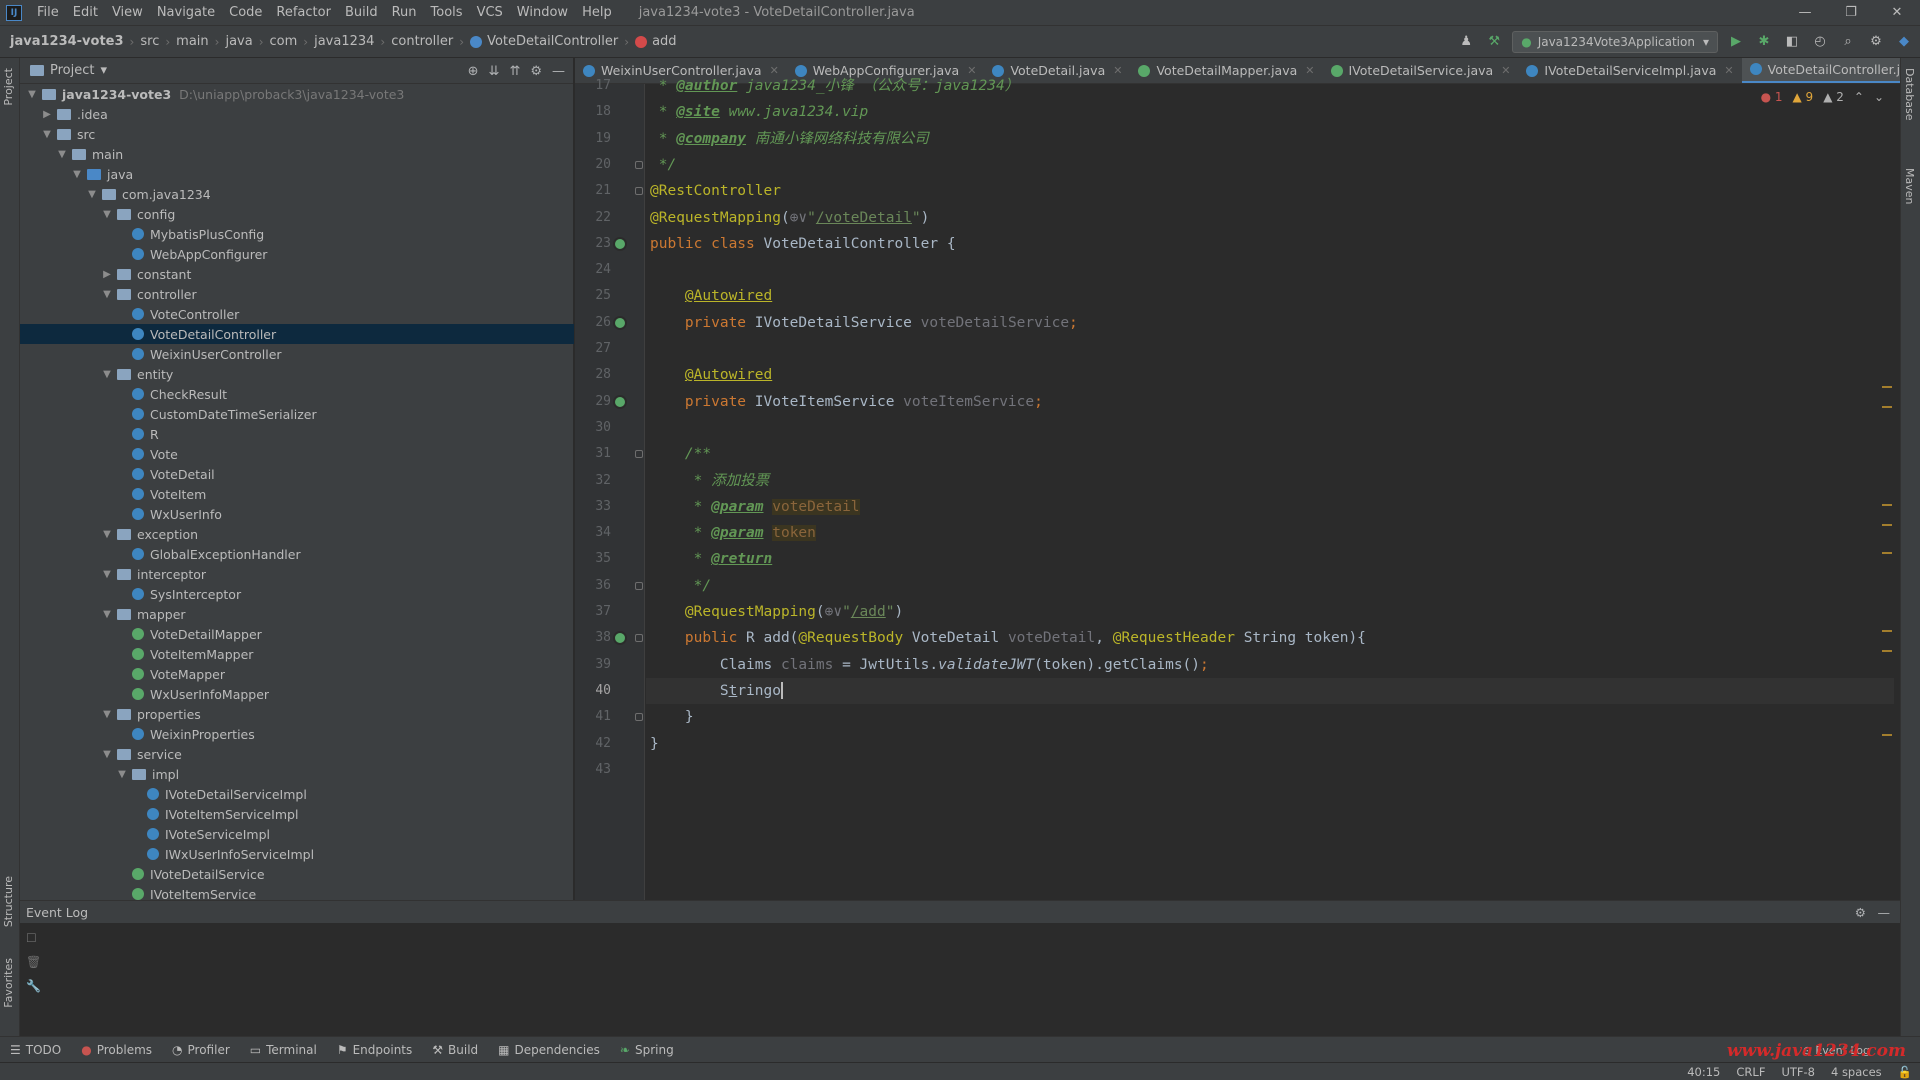  I want to click on tree-item: CustomDateTimeSerializer, so click(297, 414).